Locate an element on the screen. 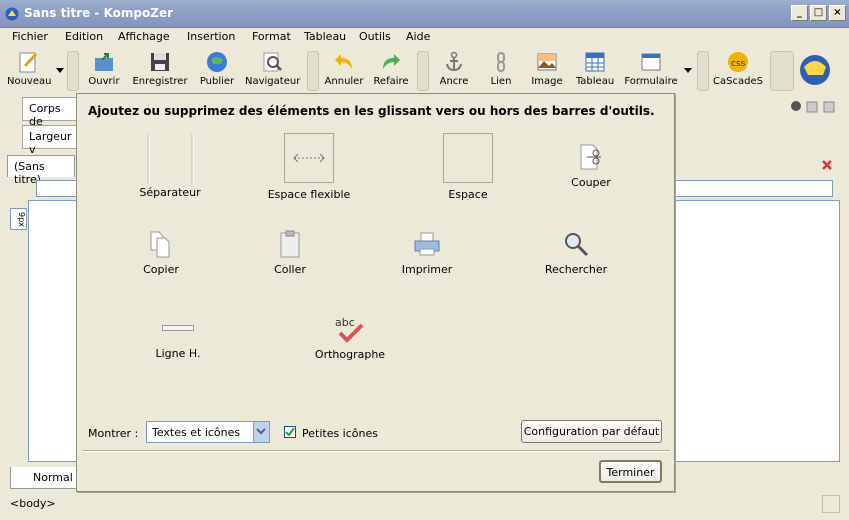 The image size is (849, 520). css-icon: css is located at coordinates (738, 62).